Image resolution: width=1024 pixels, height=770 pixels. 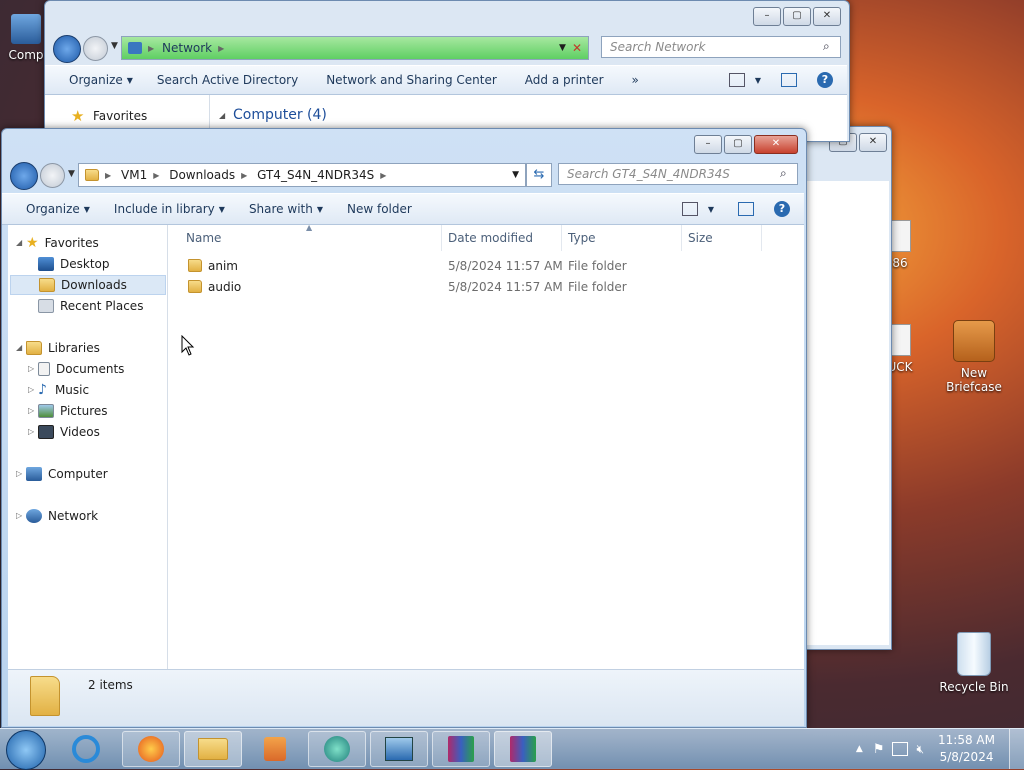 What do you see at coordinates (68, 411) in the screenshot?
I see `nav-pictures: ▷ Pictures` at bounding box center [68, 411].